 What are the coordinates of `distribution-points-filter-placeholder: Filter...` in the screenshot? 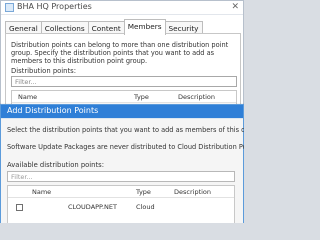 It's located at (26, 82).